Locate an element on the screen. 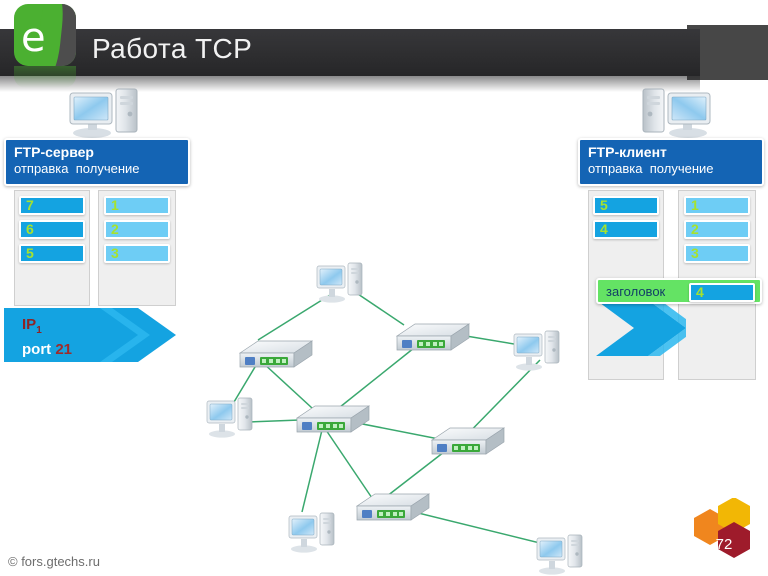 The width and height of the screenshot is (768, 576). copyright-text: © fors.gtechs.ru is located at coordinates (54, 561).